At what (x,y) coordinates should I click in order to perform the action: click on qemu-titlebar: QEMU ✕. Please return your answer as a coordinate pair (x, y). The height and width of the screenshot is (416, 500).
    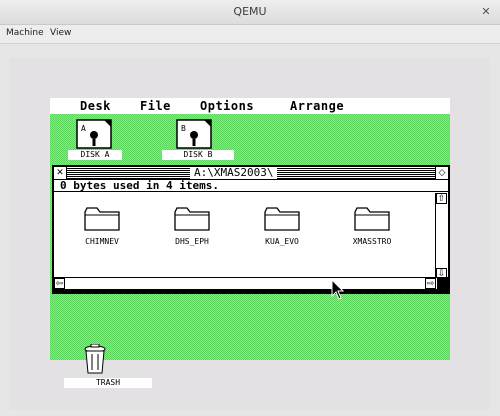
    Looking at the image, I should click on (250, 12).